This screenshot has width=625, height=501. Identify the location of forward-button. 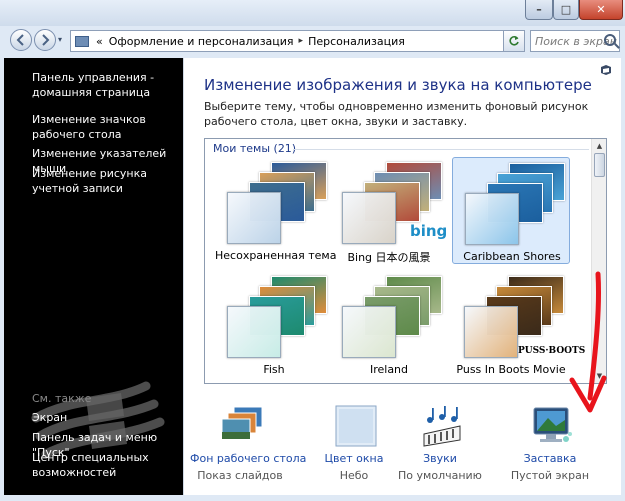
(45, 40).